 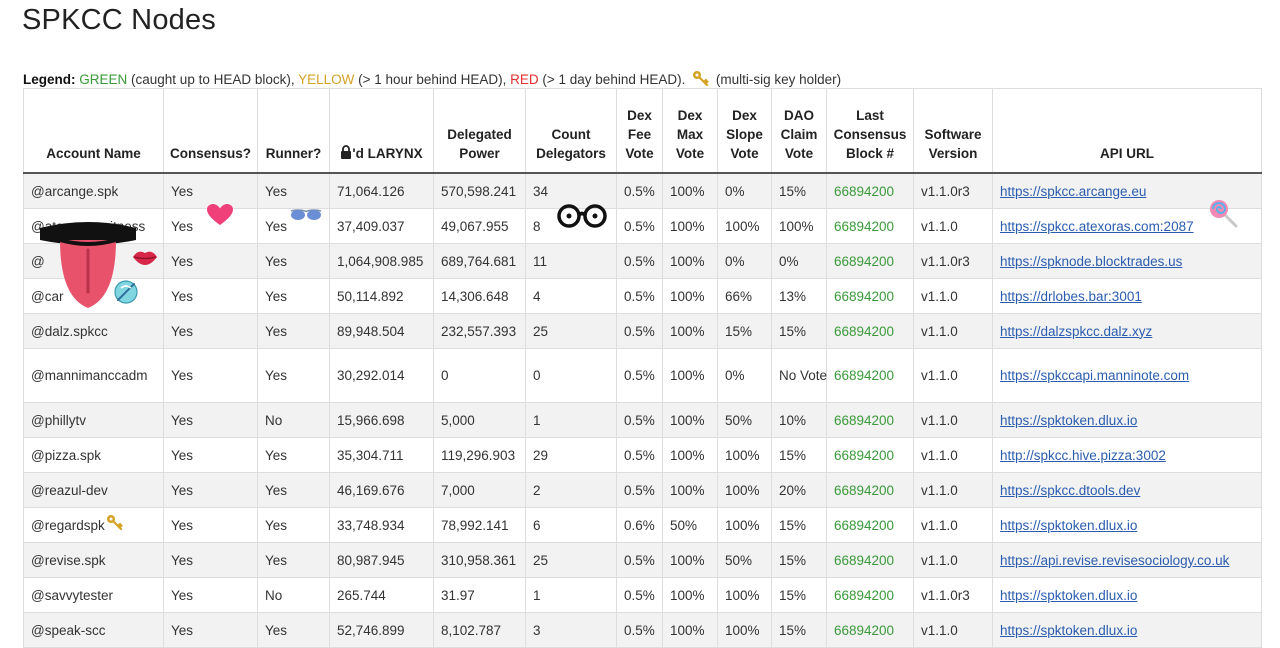 What do you see at coordinates (381, 331) in the screenshot?
I see `larynx-cell: 89,948.504` at bounding box center [381, 331].